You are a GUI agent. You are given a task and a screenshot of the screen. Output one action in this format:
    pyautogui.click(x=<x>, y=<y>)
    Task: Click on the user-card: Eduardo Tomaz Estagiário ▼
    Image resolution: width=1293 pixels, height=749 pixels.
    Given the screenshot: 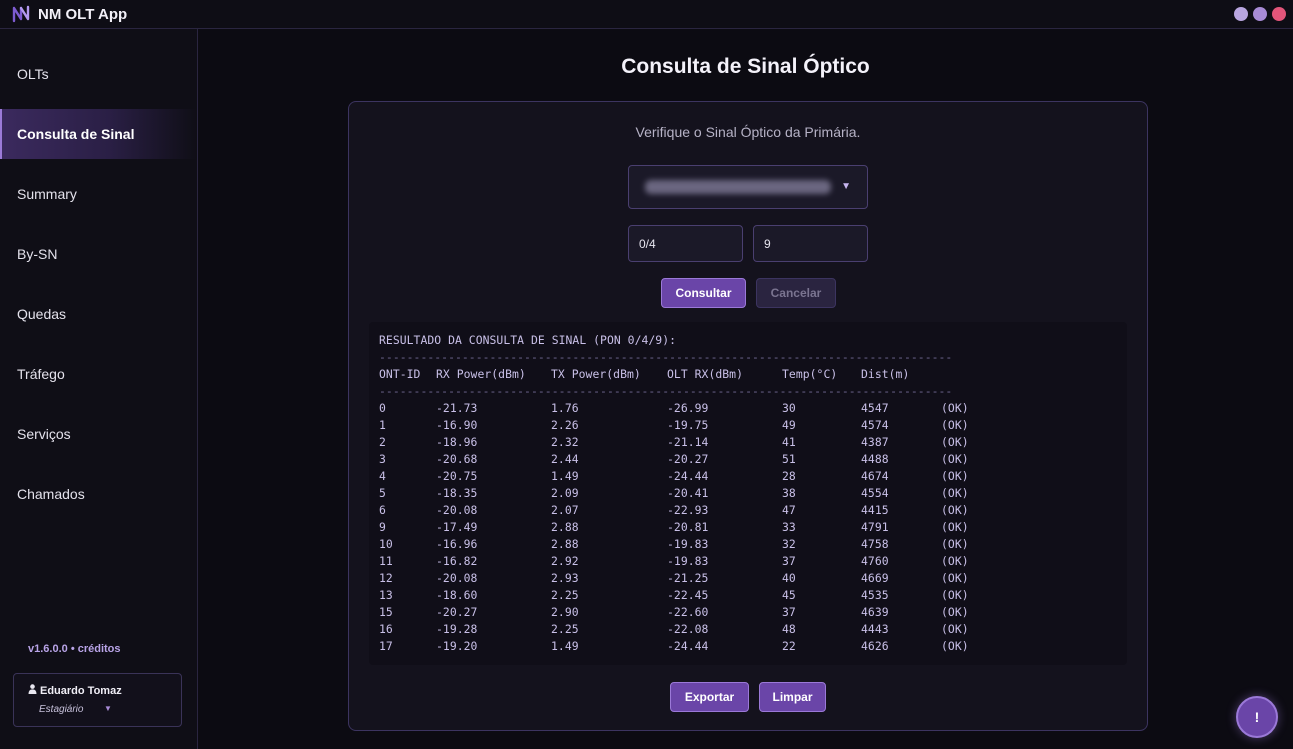 What is the action you would take?
    pyautogui.click(x=97, y=700)
    